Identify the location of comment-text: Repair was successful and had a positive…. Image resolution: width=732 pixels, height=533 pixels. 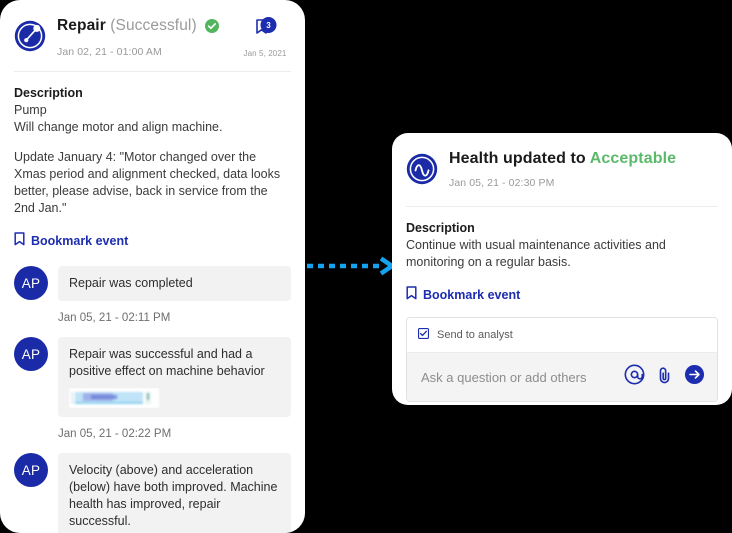
(167, 362).